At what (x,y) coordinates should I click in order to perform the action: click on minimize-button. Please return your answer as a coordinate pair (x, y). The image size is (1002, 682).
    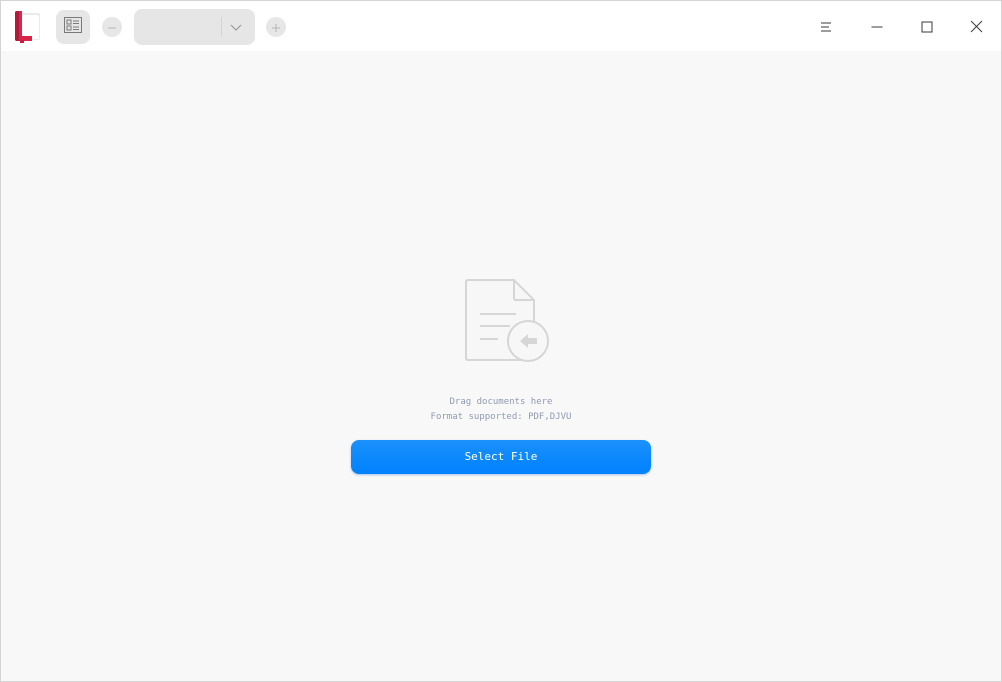
    Looking at the image, I should click on (877, 27).